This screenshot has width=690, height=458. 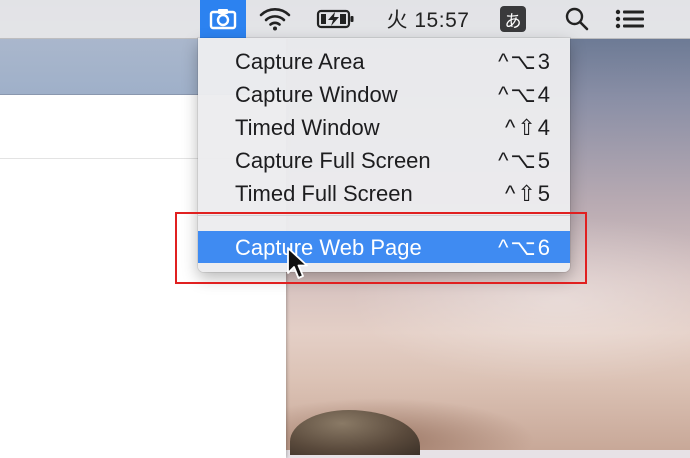 What do you see at coordinates (297, 263) in the screenshot?
I see `cursor-icon` at bounding box center [297, 263].